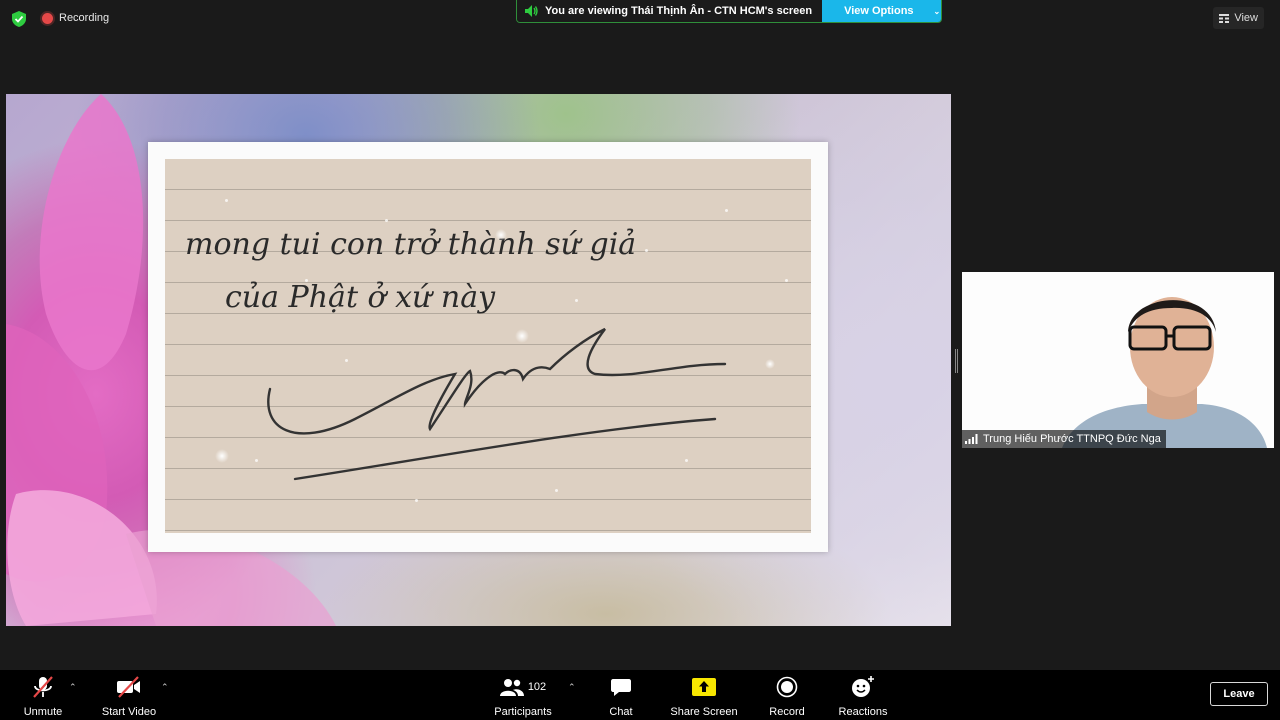  What do you see at coordinates (523, 712) in the screenshot?
I see `participants-label: Participants` at bounding box center [523, 712].